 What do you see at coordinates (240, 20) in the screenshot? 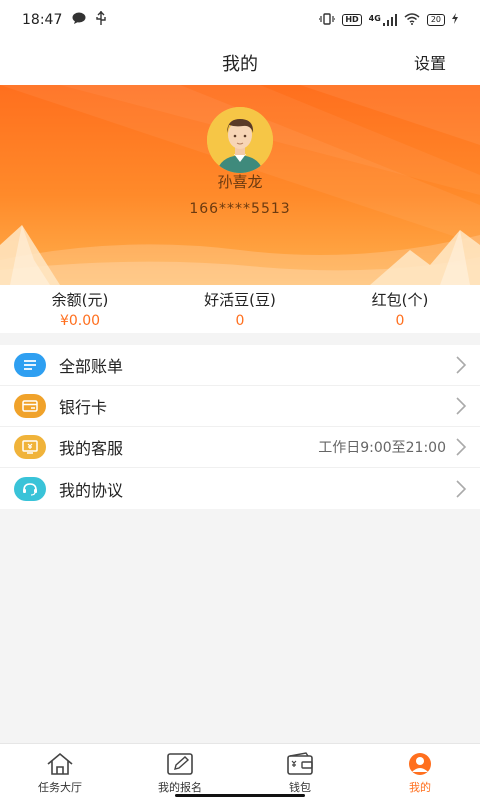
I see `status-bar: 18:47 HD 4G 20` at bounding box center [240, 20].